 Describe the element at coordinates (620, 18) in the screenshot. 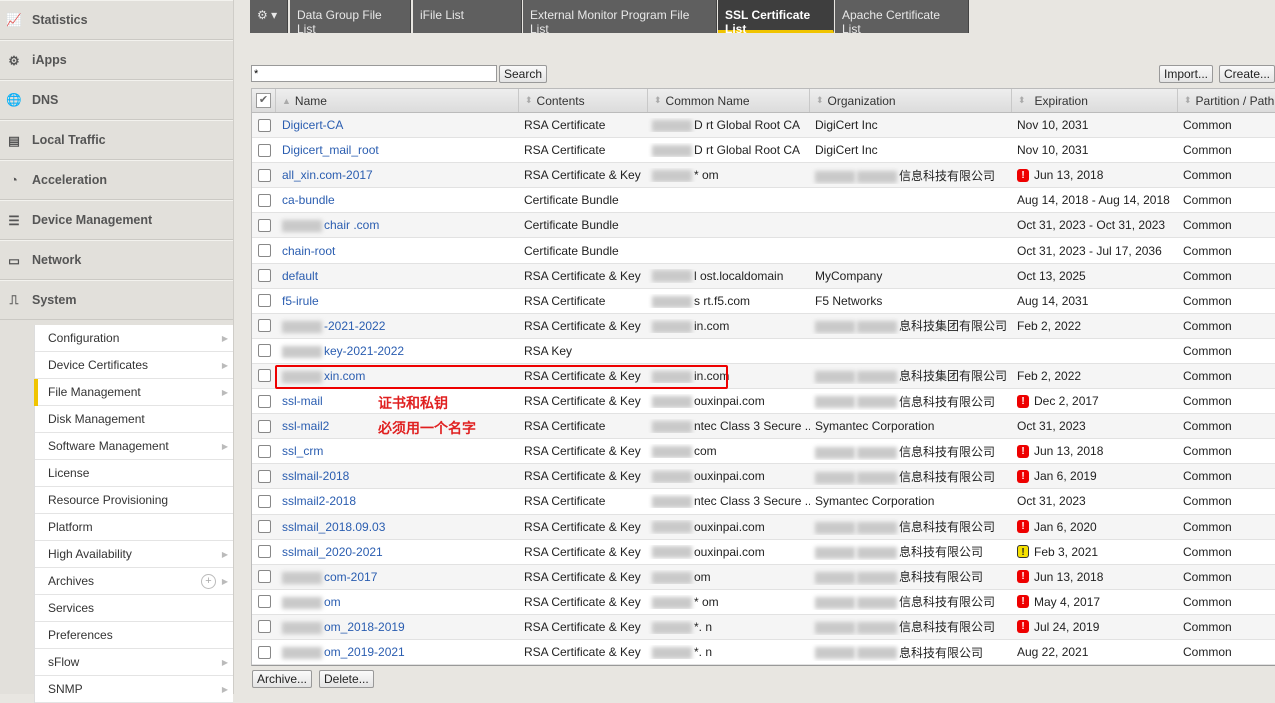

I see `tab-external-monitor-program-file-list: External Monitor Program File List` at that location.